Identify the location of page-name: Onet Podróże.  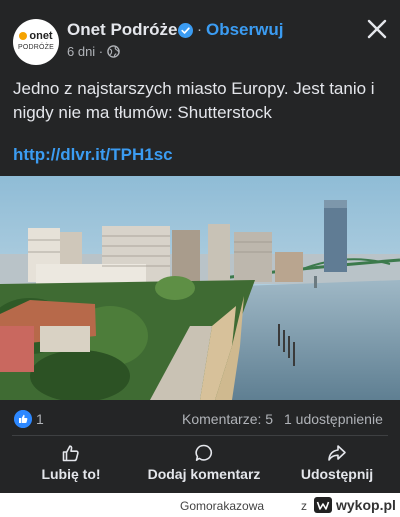
(122, 30).